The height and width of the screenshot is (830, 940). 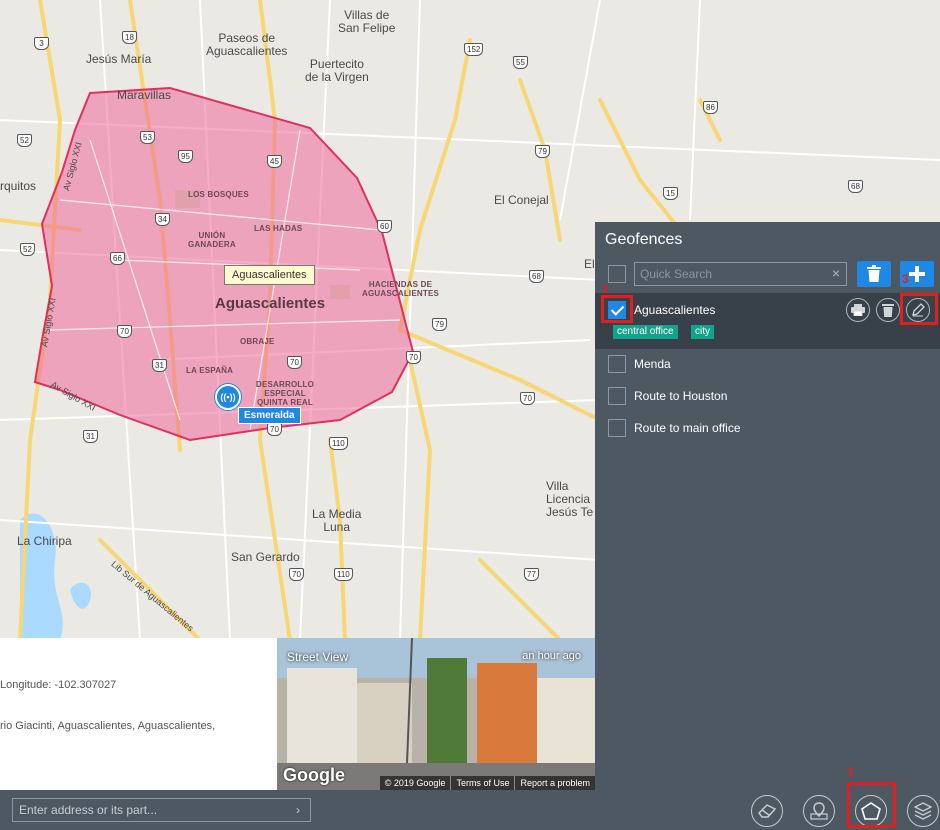 I want to click on street-view-report-link: Report a problem, so click(x=554, y=783).